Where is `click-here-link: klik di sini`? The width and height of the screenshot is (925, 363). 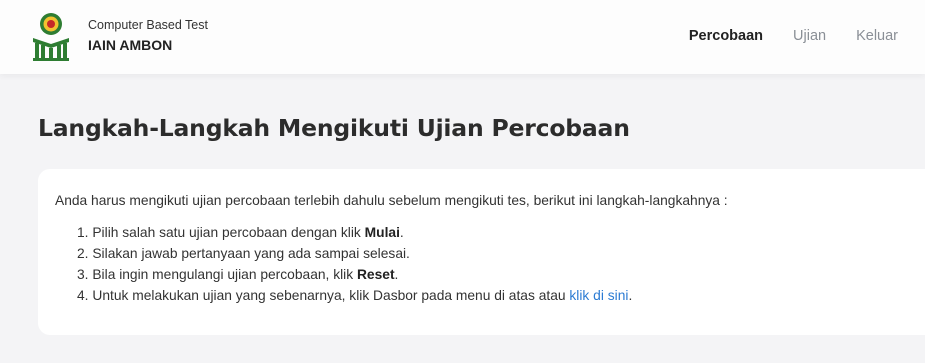 click-here-link: klik di sini is located at coordinates (598, 295).